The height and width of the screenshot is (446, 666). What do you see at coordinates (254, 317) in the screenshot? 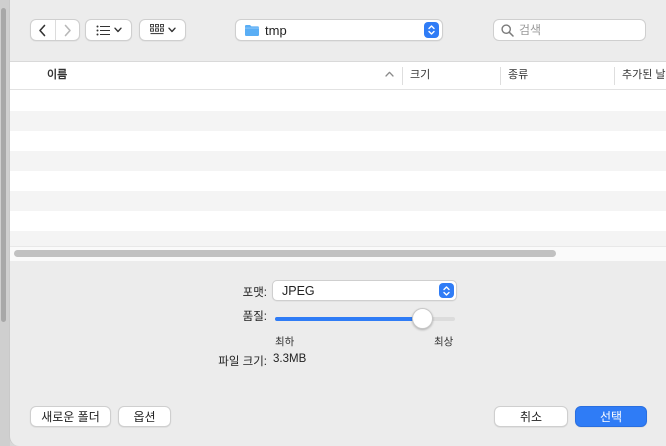
I see `quality-label: 품질:` at bounding box center [254, 317].